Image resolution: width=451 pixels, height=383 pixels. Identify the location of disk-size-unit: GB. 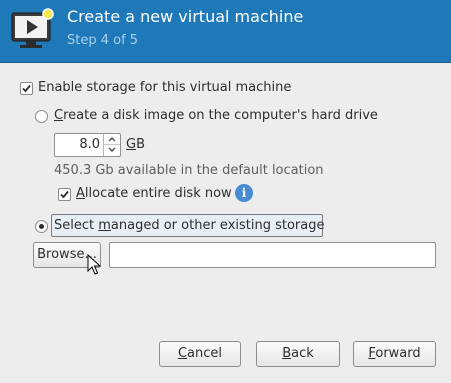
(135, 144).